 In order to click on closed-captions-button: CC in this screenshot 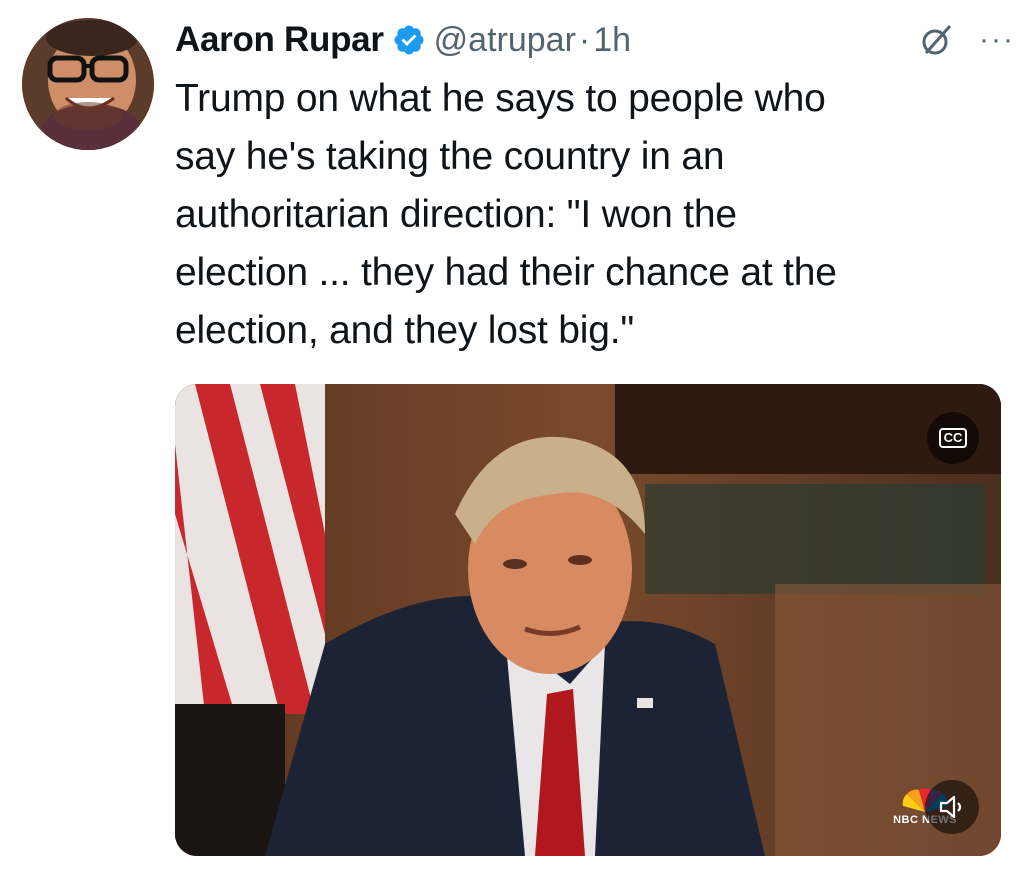, I will do `click(953, 438)`.